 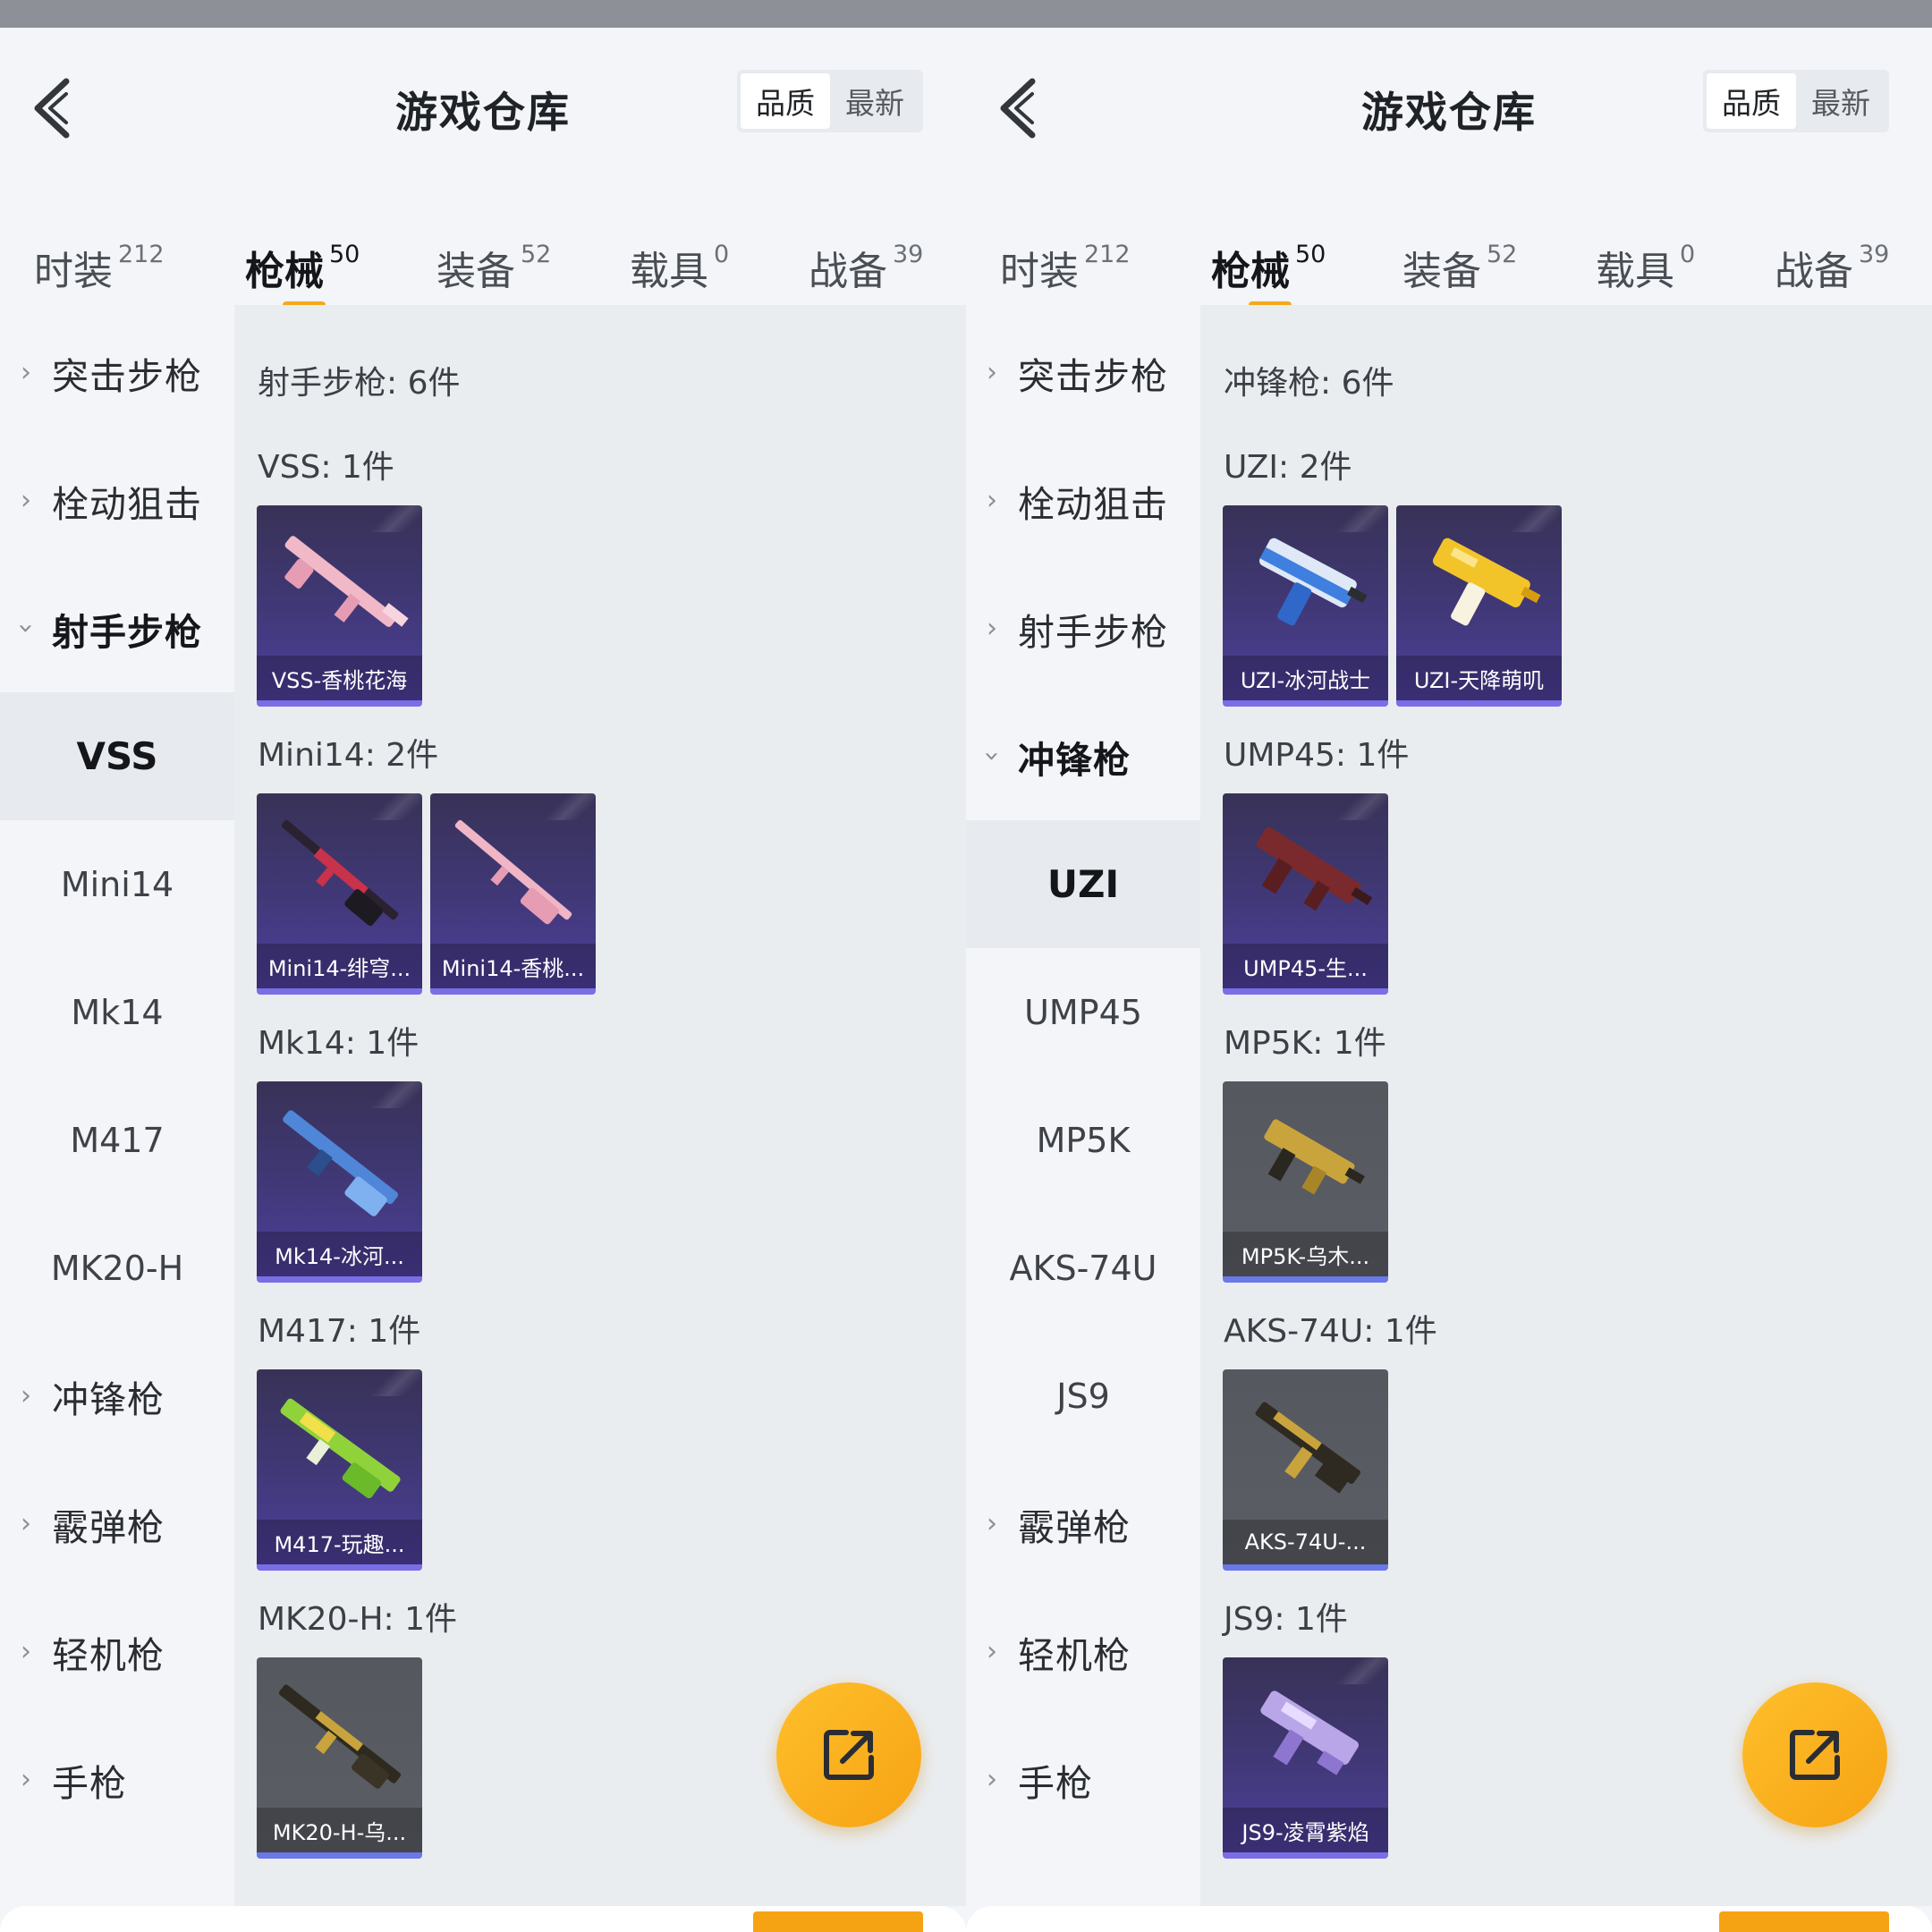 What do you see at coordinates (1313, 582) in the screenshot?
I see `uzi-skin-icon` at bounding box center [1313, 582].